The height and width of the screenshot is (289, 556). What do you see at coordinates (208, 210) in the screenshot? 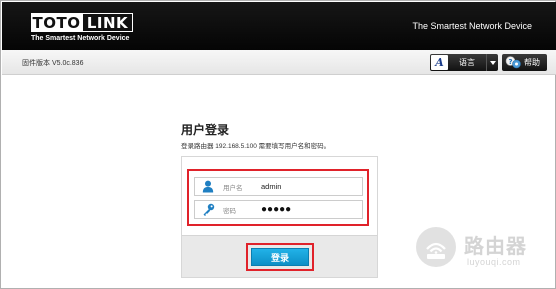
I see `key-icon` at bounding box center [208, 210].